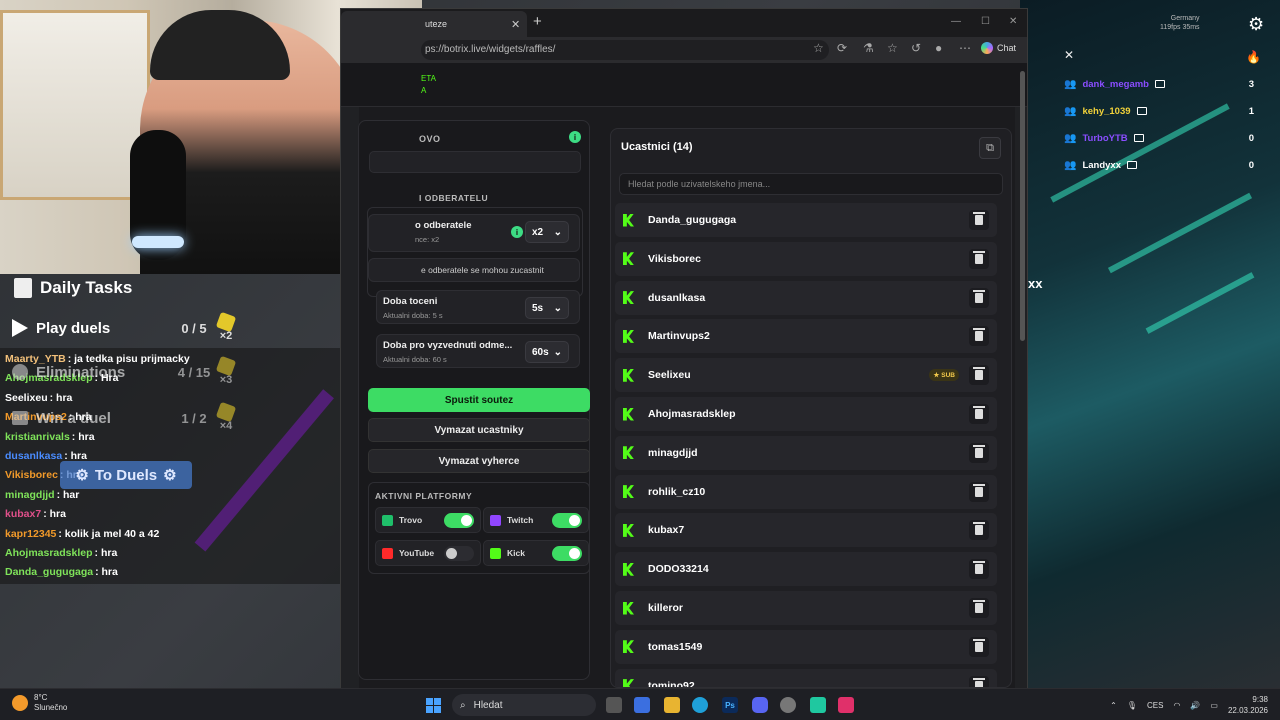 This screenshot has width=1280, height=720. What do you see at coordinates (1132, 705) in the screenshot?
I see `microphone-icon: 🎙` at bounding box center [1132, 705].